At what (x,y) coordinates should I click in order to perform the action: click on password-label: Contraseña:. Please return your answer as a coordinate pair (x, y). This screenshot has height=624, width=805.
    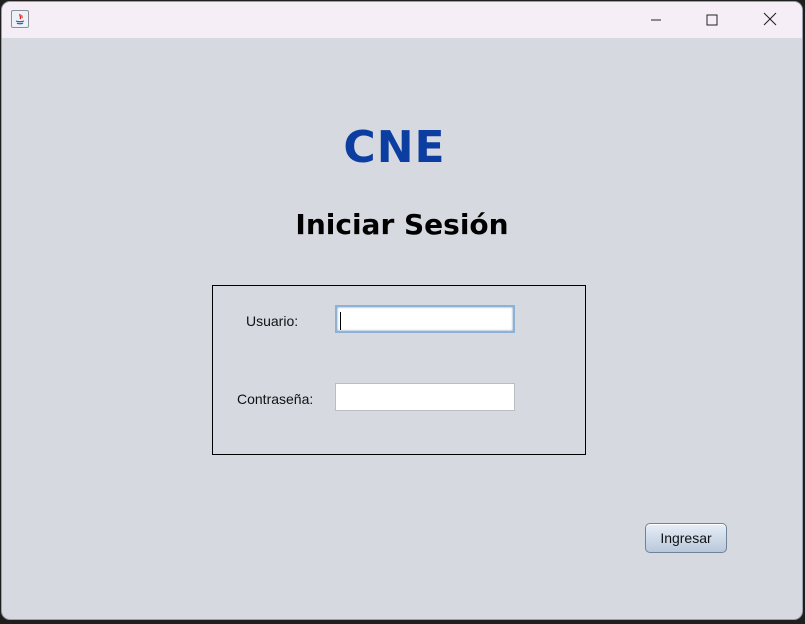
    Looking at the image, I should click on (275, 399).